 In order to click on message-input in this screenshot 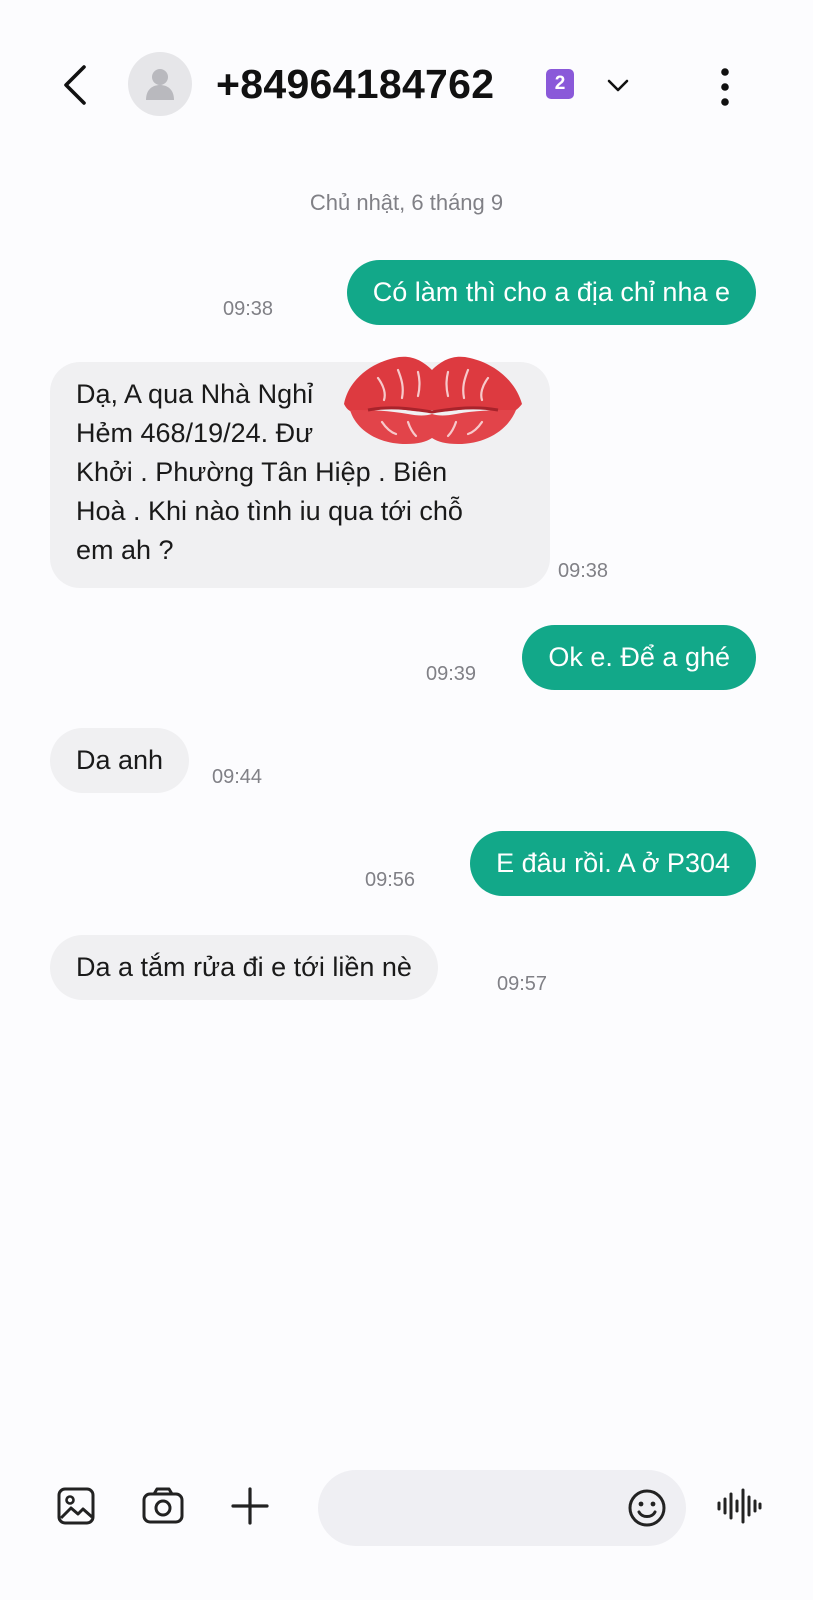, I will do `click(483, 1509)`.